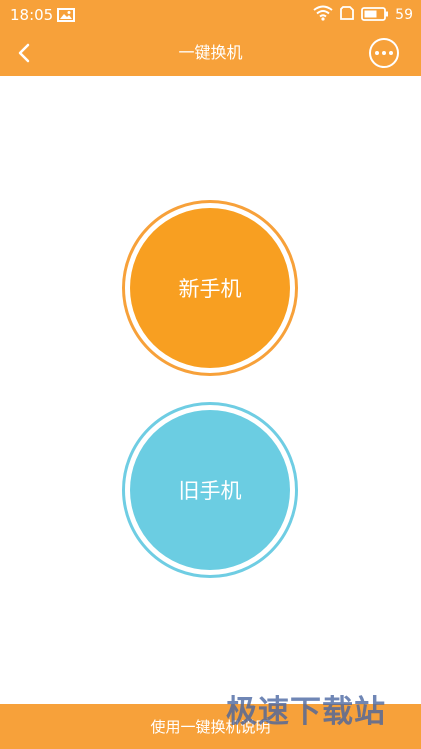 This screenshot has height=749, width=421. I want to click on old-phone-label: 旧手机, so click(210, 491).